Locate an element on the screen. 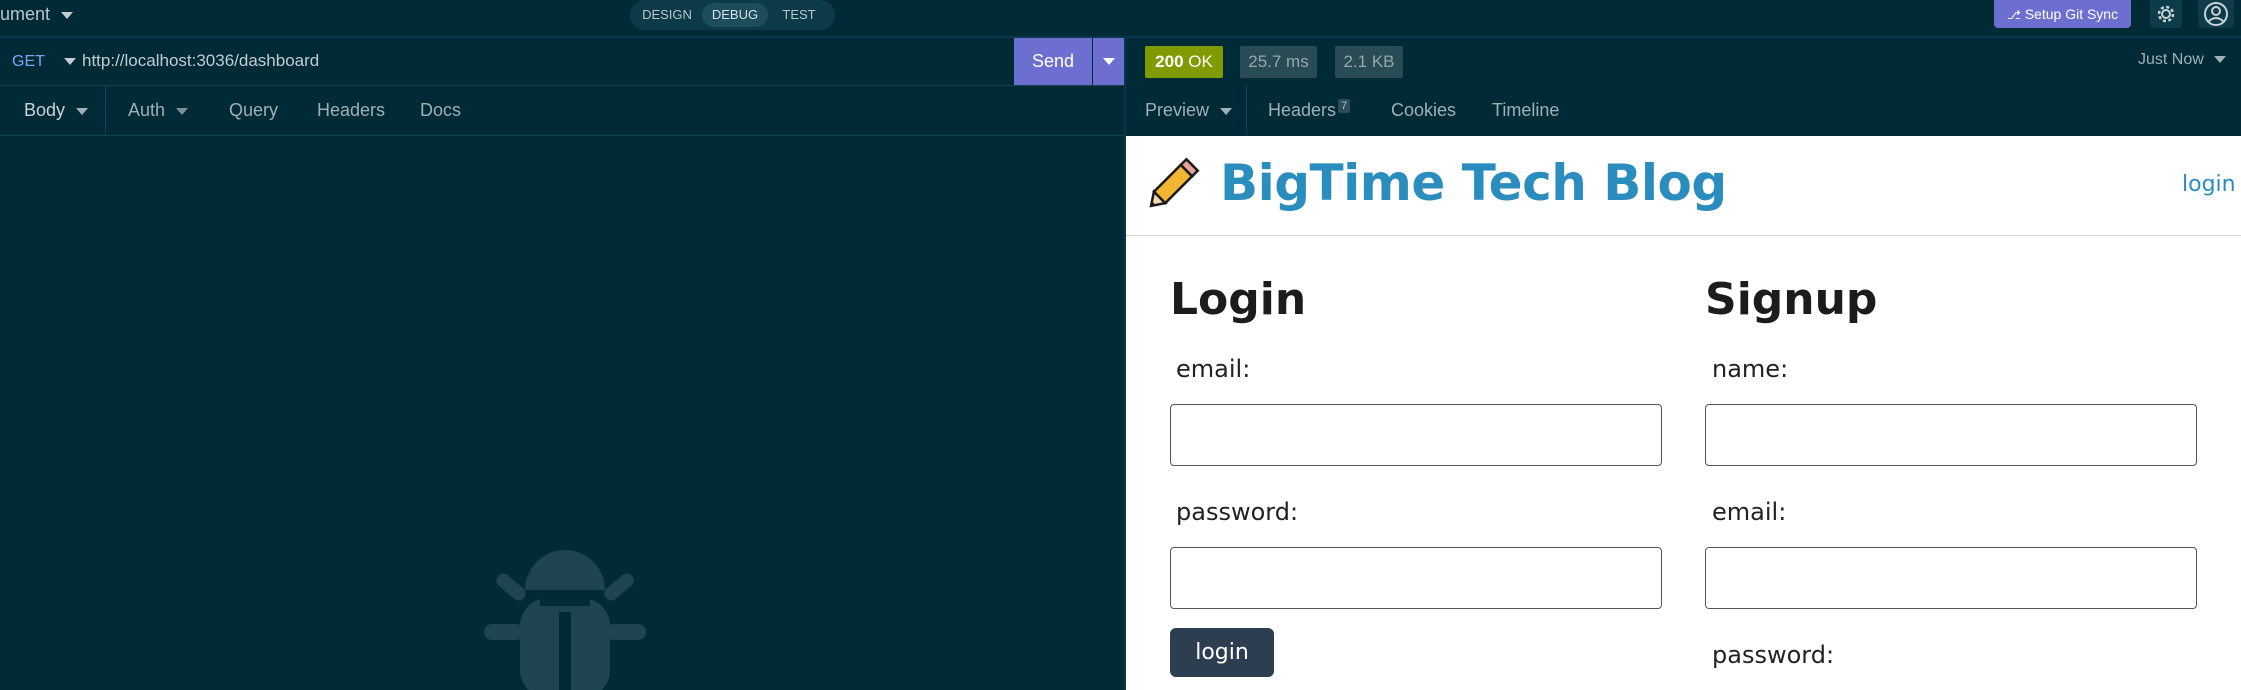  mode-design: DESIGN is located at coordinates (667, 15).